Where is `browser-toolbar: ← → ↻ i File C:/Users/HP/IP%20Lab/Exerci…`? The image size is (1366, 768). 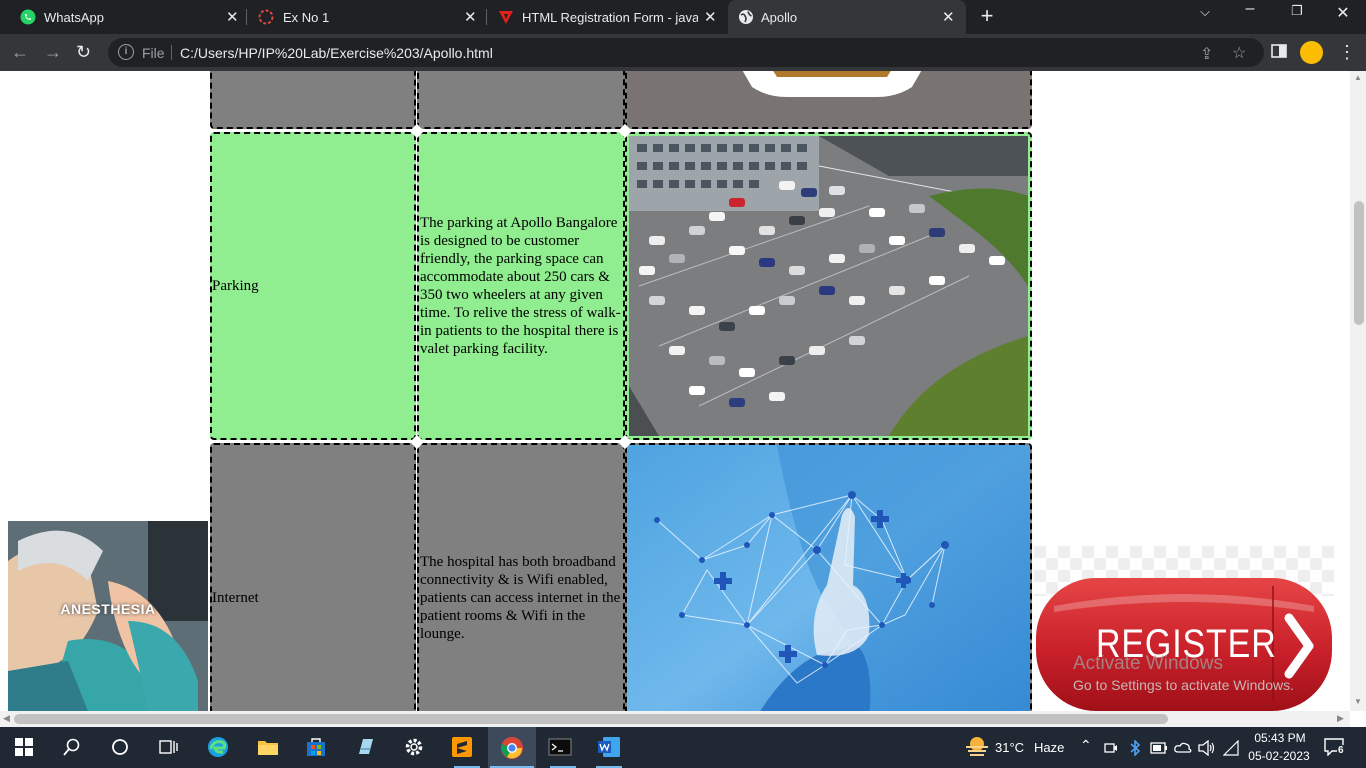
browser-toolbar: ← → ↻ i File C:/Users/HP/IP%20Lab/Exerci… is located at coordinates (683, 52).